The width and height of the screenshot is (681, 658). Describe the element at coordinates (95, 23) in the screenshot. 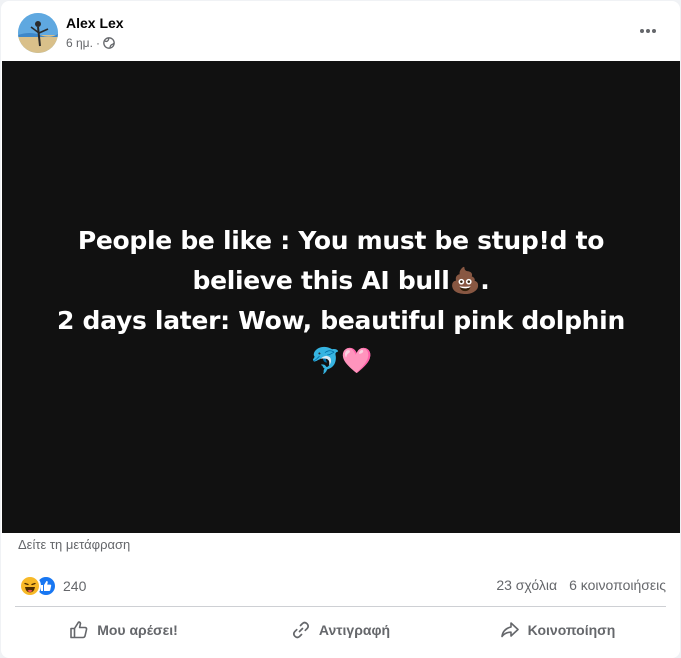

I see `author-name: Alex Lex` at that location.